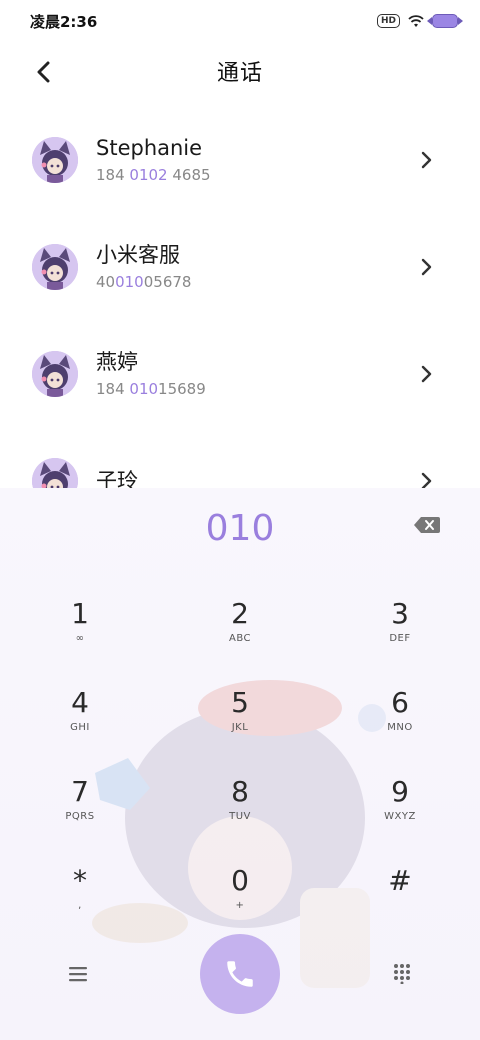 The width and height of the screenshot is (480, 1040). I want to click on contact-row-xiaomi-service: 小米客服 4001005678, so click(240, 266).